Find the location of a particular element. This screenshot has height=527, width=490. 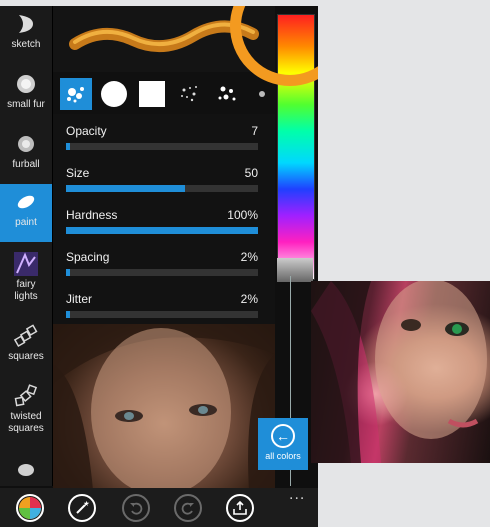

size-slider: Size 50 is located at coordinates (162, 182).